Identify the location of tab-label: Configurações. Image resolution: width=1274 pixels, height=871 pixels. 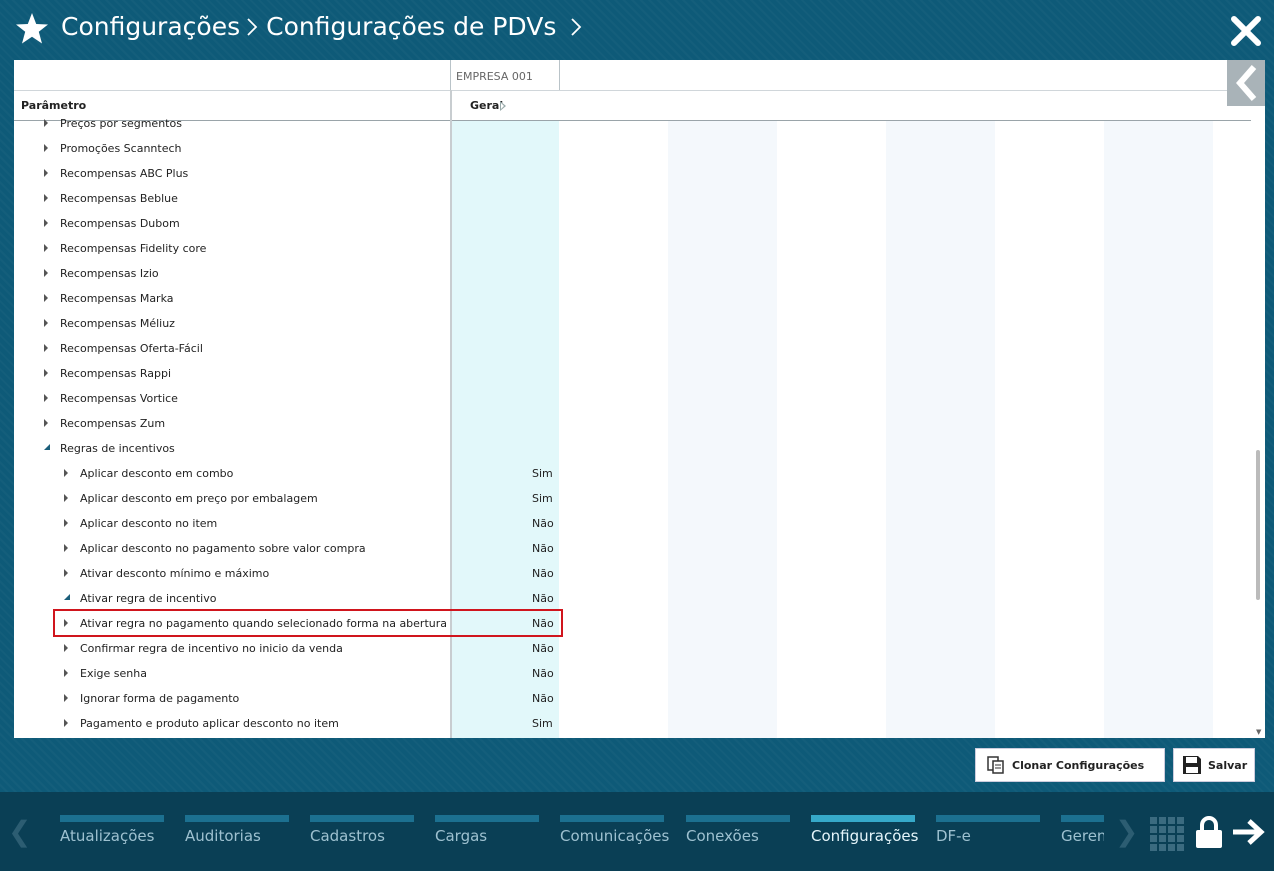
(865, 836).